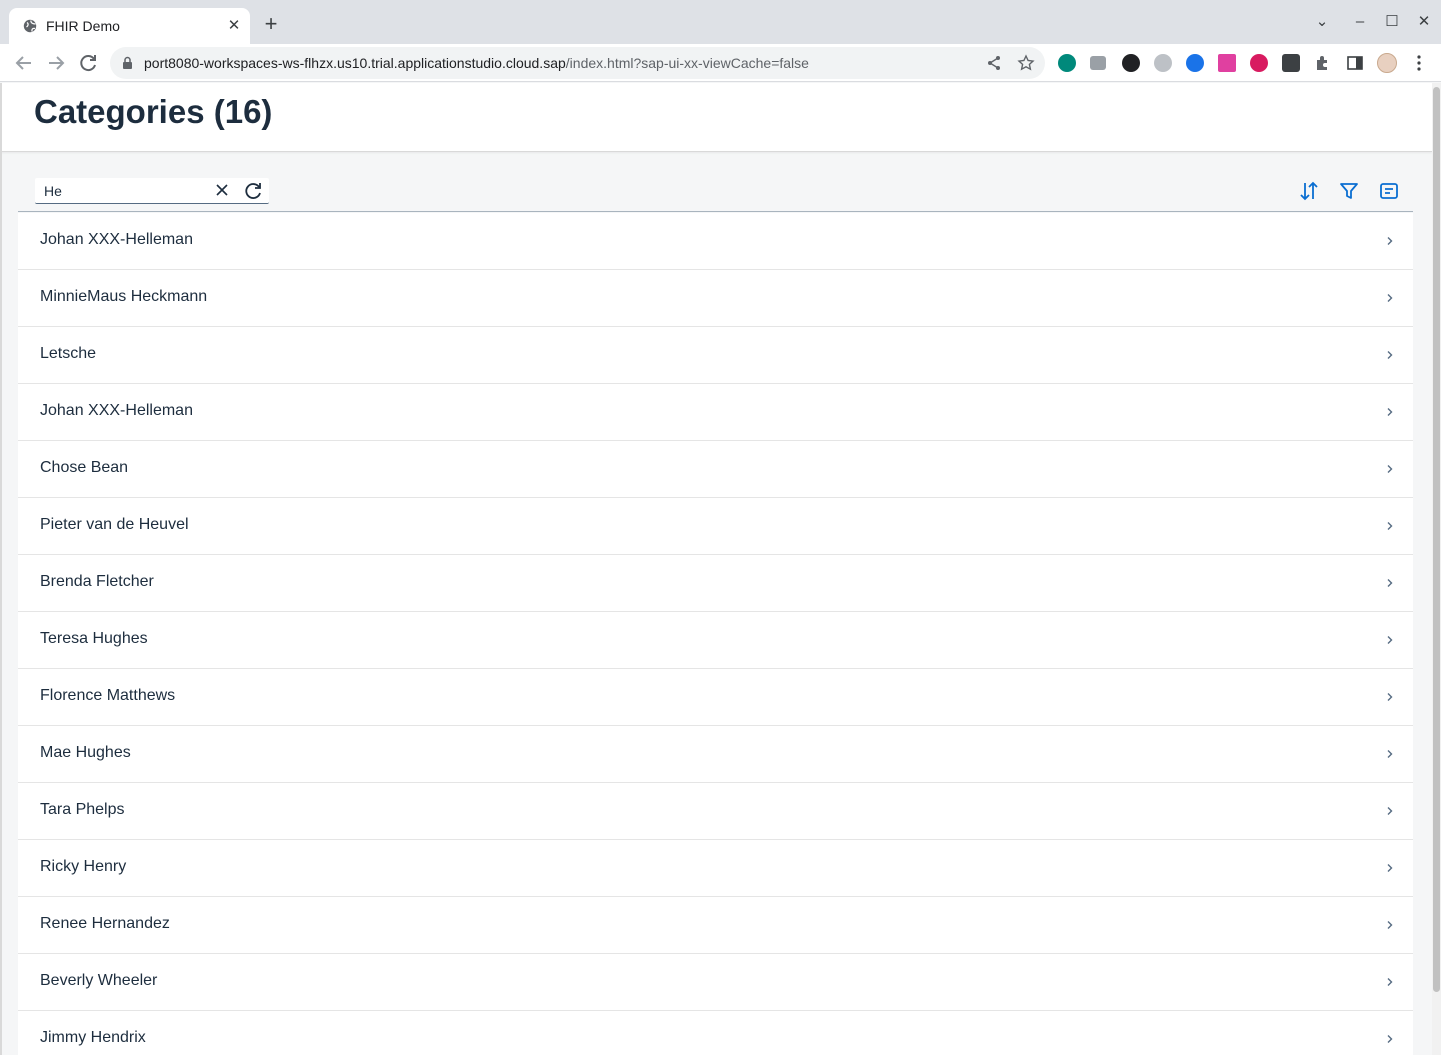 The height and width of the screenshot is (1055, 1441). Describe the element at coordinates (715, 697) in the screenshot. I see `list-item: Florence Matthews` at that location.